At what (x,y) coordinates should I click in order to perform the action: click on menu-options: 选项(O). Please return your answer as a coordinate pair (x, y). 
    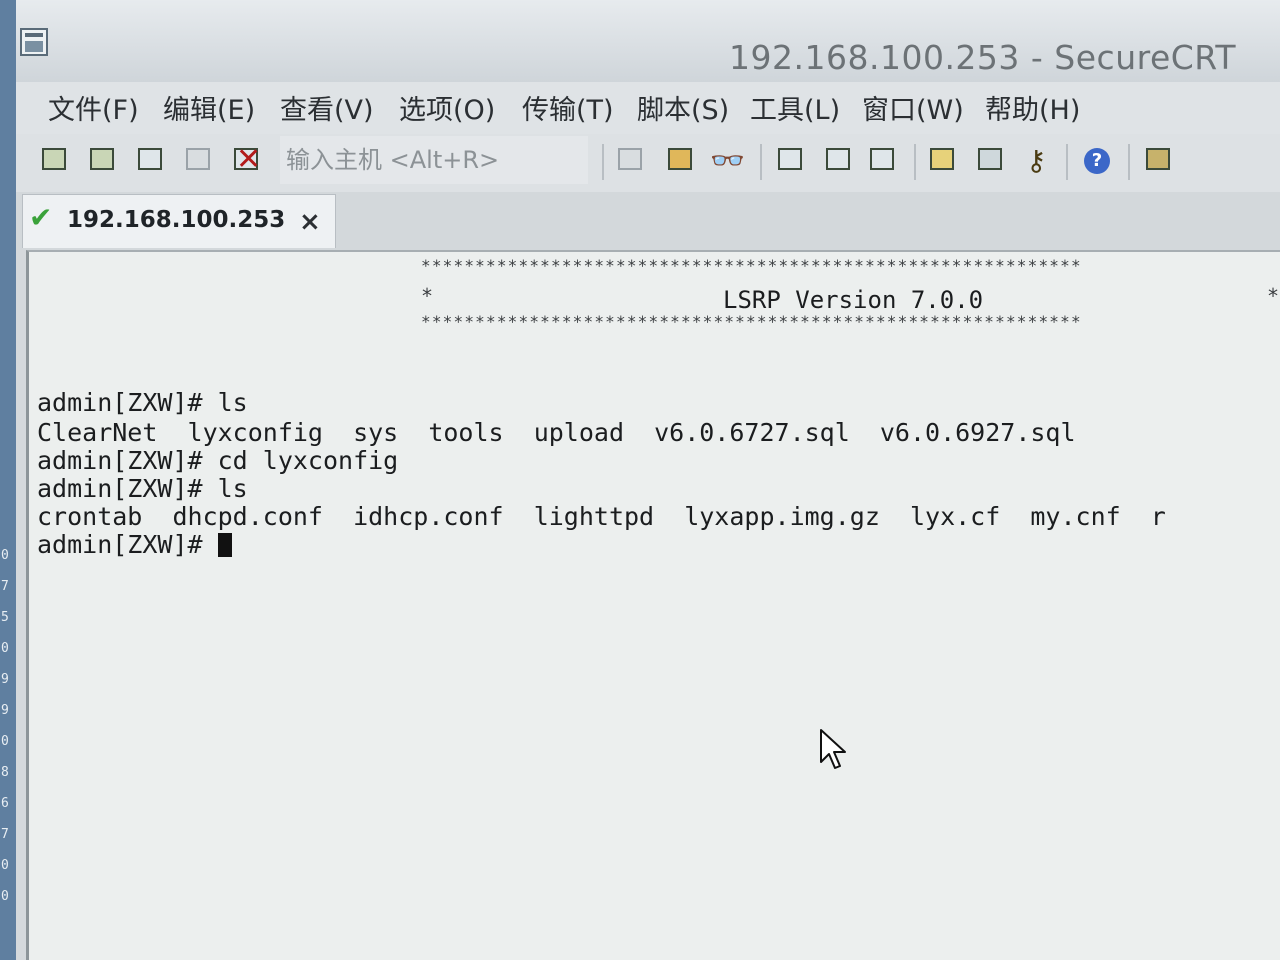
    Looking at the image, I should click on (447, 107).